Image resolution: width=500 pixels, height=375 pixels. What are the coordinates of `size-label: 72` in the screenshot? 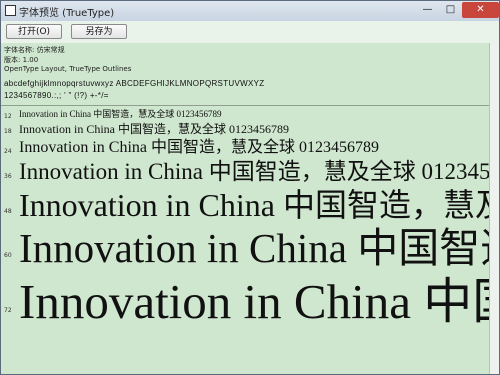 It's located at (8, 310).